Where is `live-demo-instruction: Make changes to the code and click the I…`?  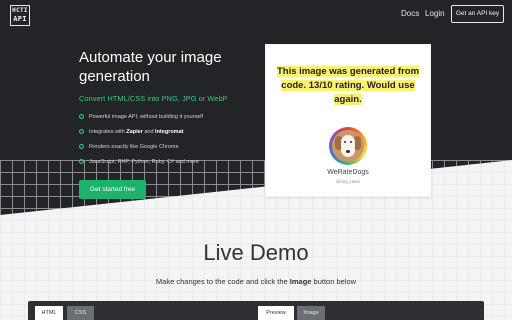 live-demo-instruction: Make changes to the code and click the I… is located at coordinates (256, 281).